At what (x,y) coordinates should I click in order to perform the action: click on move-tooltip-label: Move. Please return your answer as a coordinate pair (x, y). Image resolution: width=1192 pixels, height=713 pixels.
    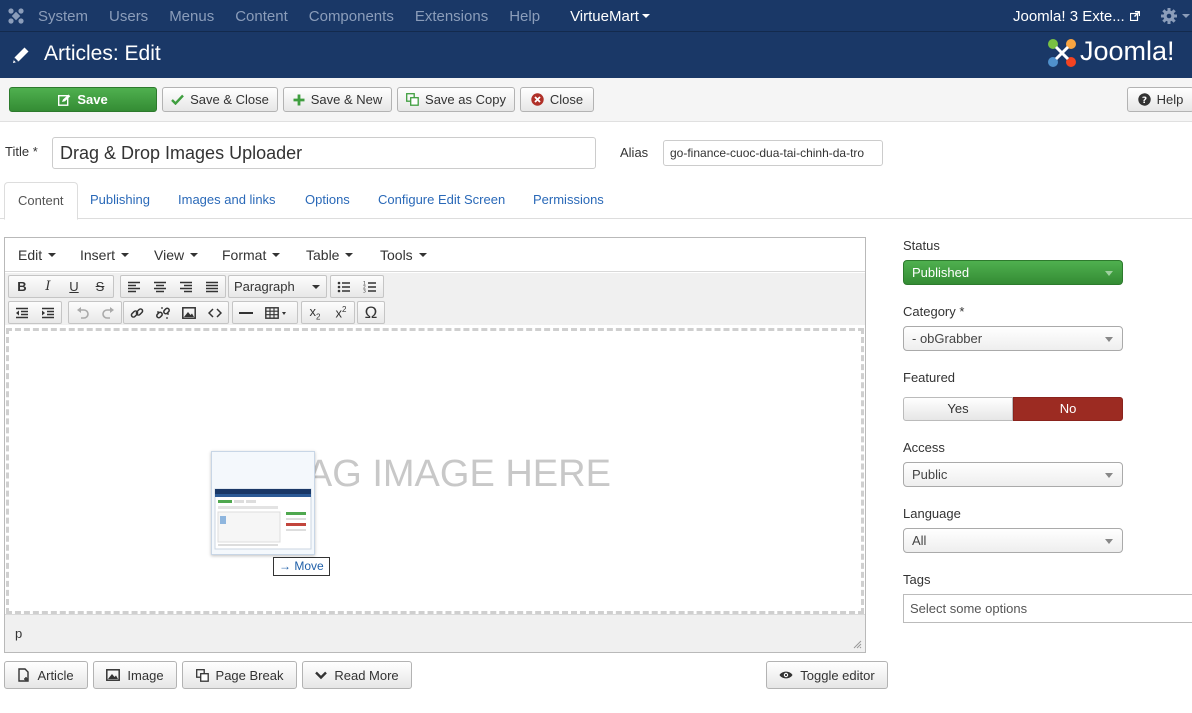
    Looking at the image, I should click on (309, 566).